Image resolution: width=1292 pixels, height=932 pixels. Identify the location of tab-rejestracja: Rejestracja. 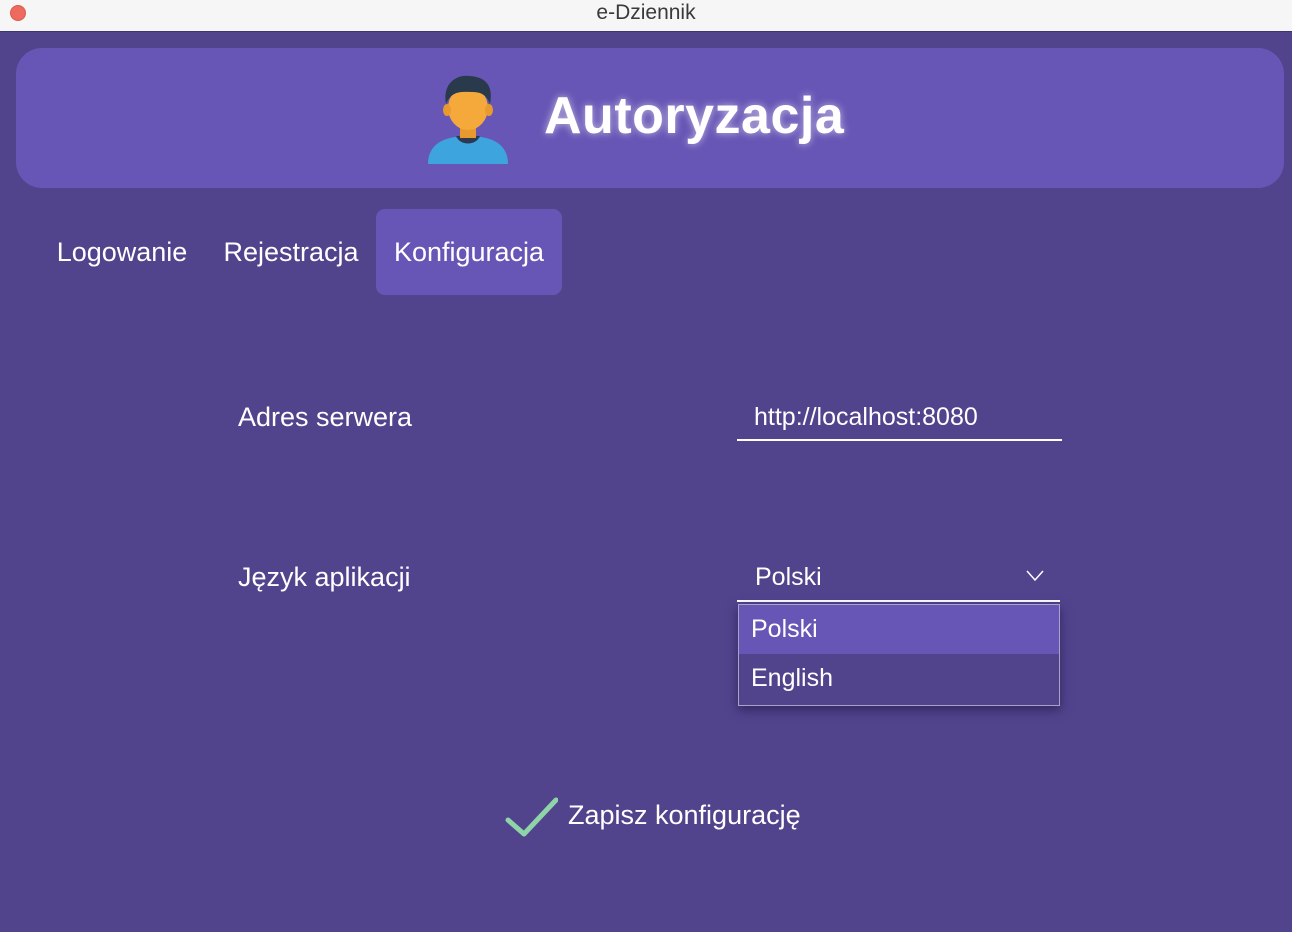
(291, 252).